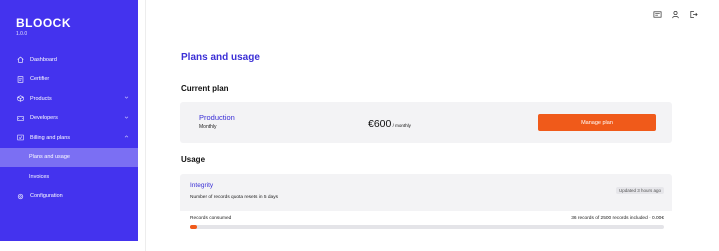 This screenshot has height=251, width=719. Describe the element at coordinates (39, 176) in the screenshot. I see `sidebar-item-label: Invoices` at that location.